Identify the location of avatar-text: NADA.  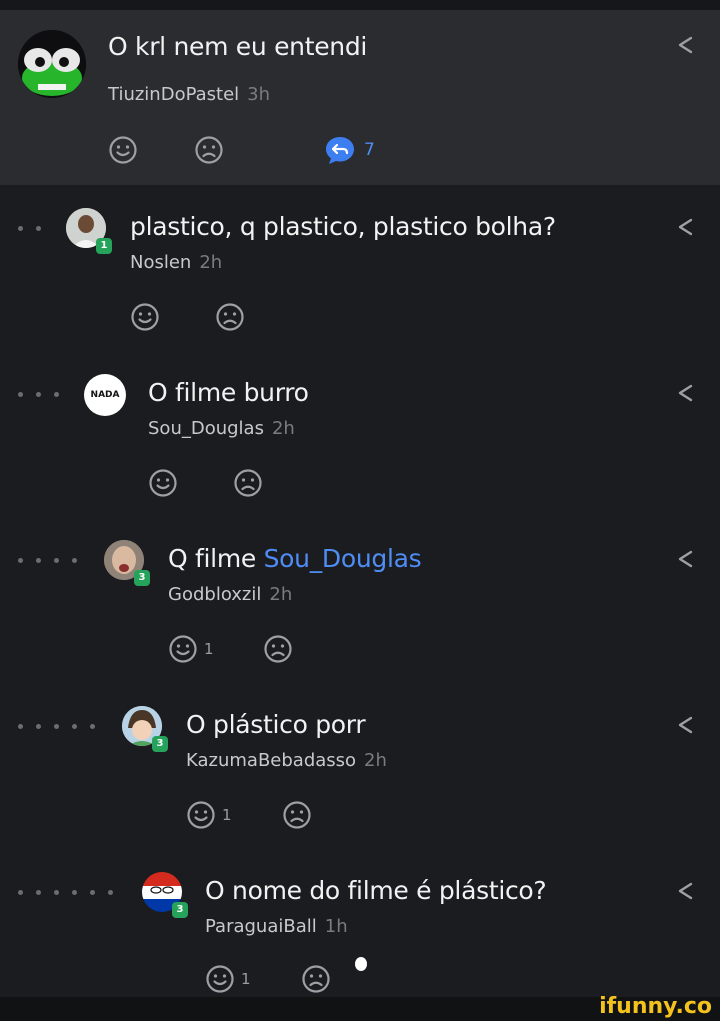
(105, 395).